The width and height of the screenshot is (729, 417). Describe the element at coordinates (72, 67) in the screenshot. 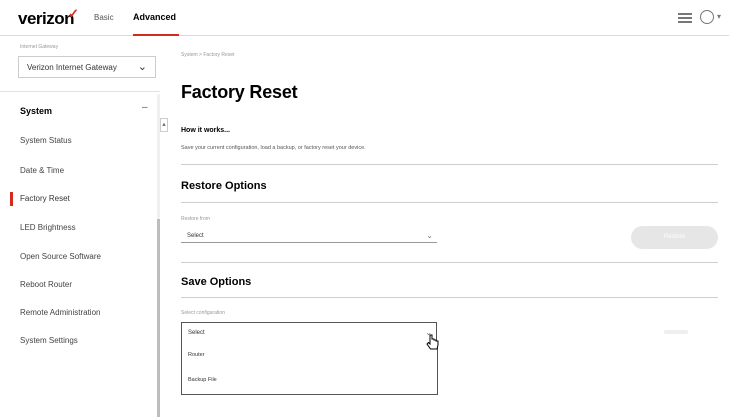

I see `device-select-value: Verizon Internet Gateway` at that location.